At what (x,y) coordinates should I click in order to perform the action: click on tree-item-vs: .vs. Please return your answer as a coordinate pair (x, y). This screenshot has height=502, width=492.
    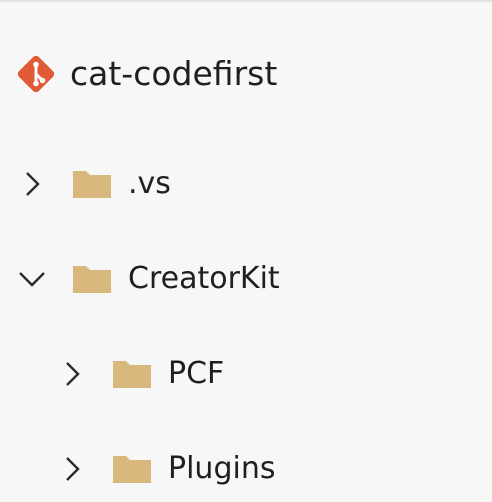
    Looking at the image, I should click on (94, 184).